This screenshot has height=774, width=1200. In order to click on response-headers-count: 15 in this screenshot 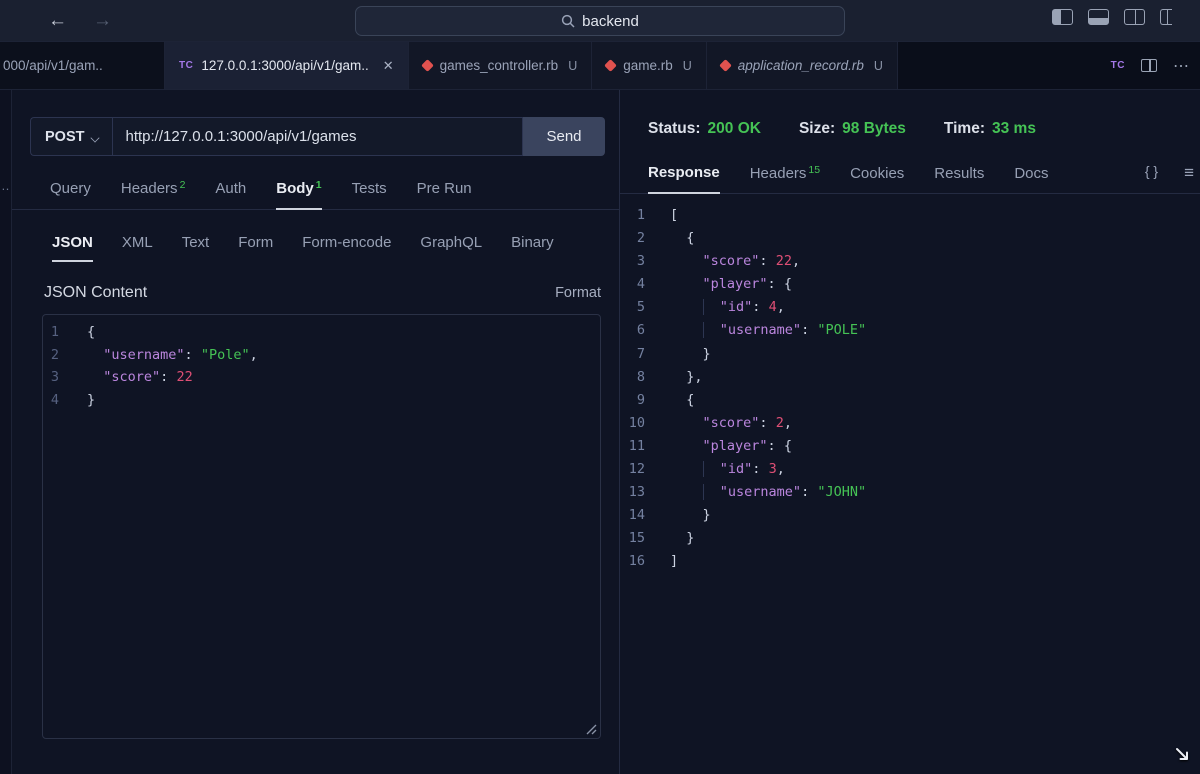, I will do `click(814, 170)`.